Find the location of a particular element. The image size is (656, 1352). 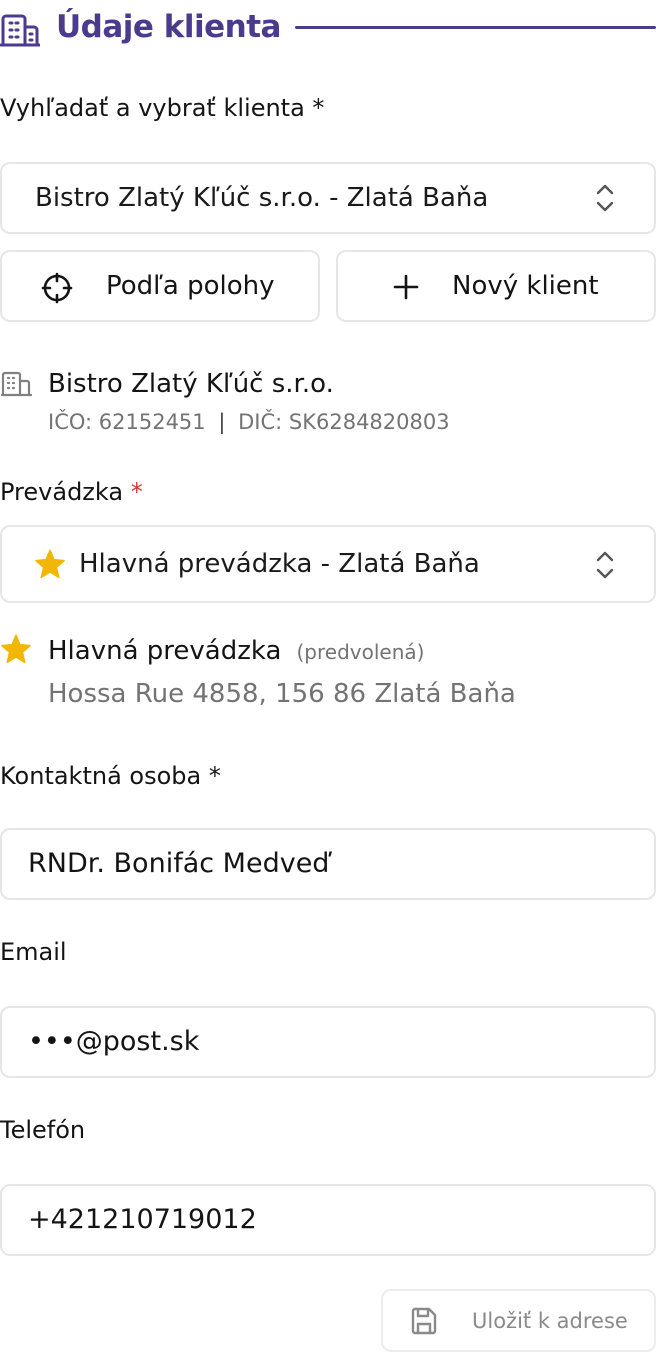

client-select: Bistro Zlatý Kľúč s.r.o. - Zlatá Baňa is located at coordinates (328, 198).